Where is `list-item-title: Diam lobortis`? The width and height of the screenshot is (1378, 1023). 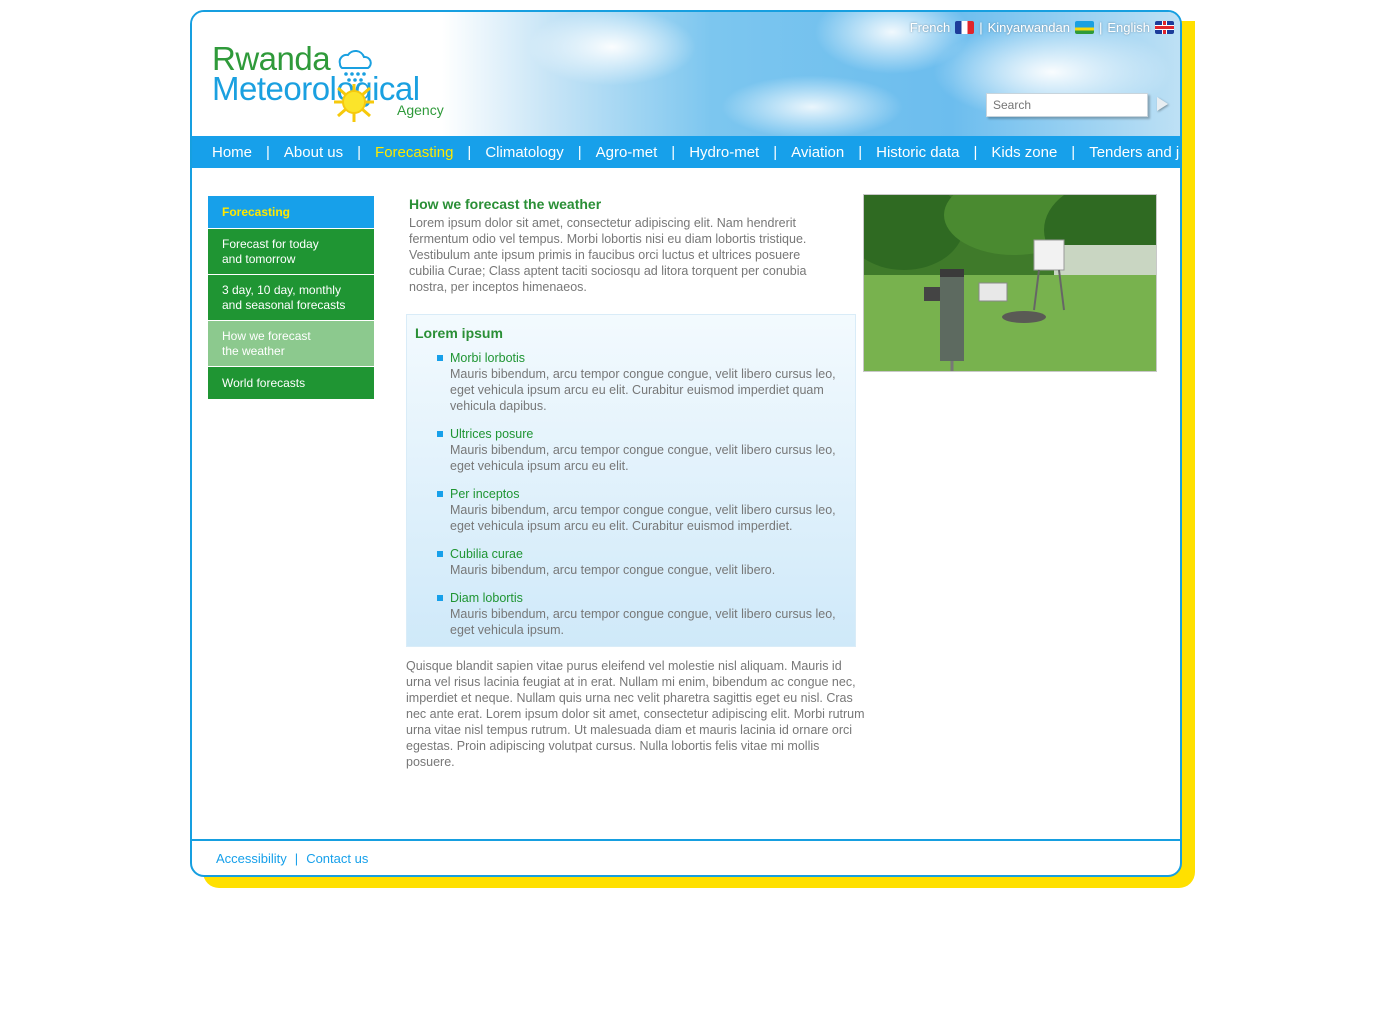 list-item-title: Diam lobortis is located at coordinates (637, 598).